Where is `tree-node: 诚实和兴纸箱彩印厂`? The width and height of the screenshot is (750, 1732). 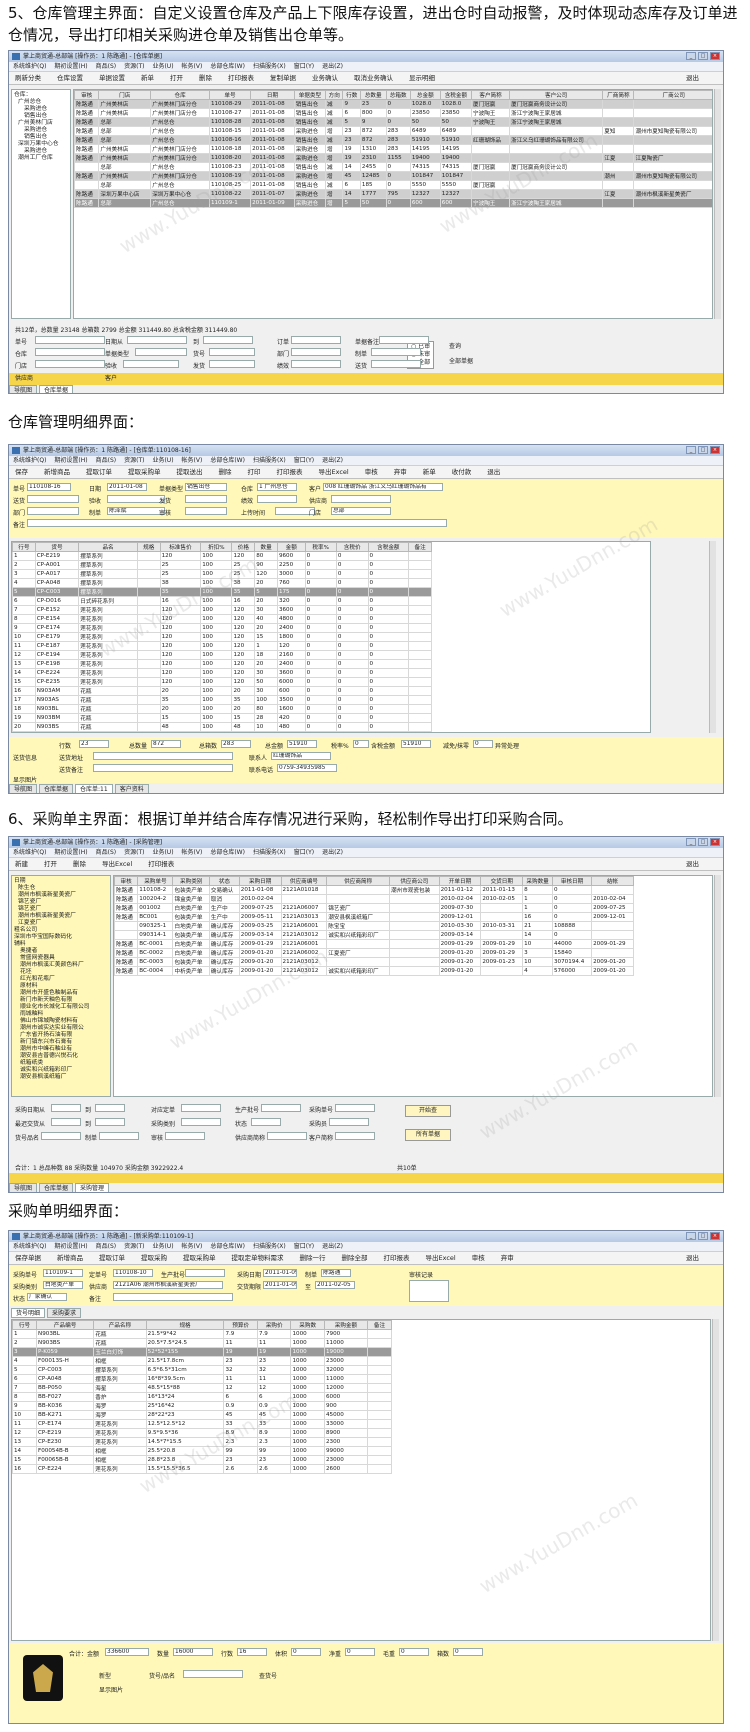
tree-node: 诚实和兴纸箱彩印厂 is located at coordinates (61, 1070).